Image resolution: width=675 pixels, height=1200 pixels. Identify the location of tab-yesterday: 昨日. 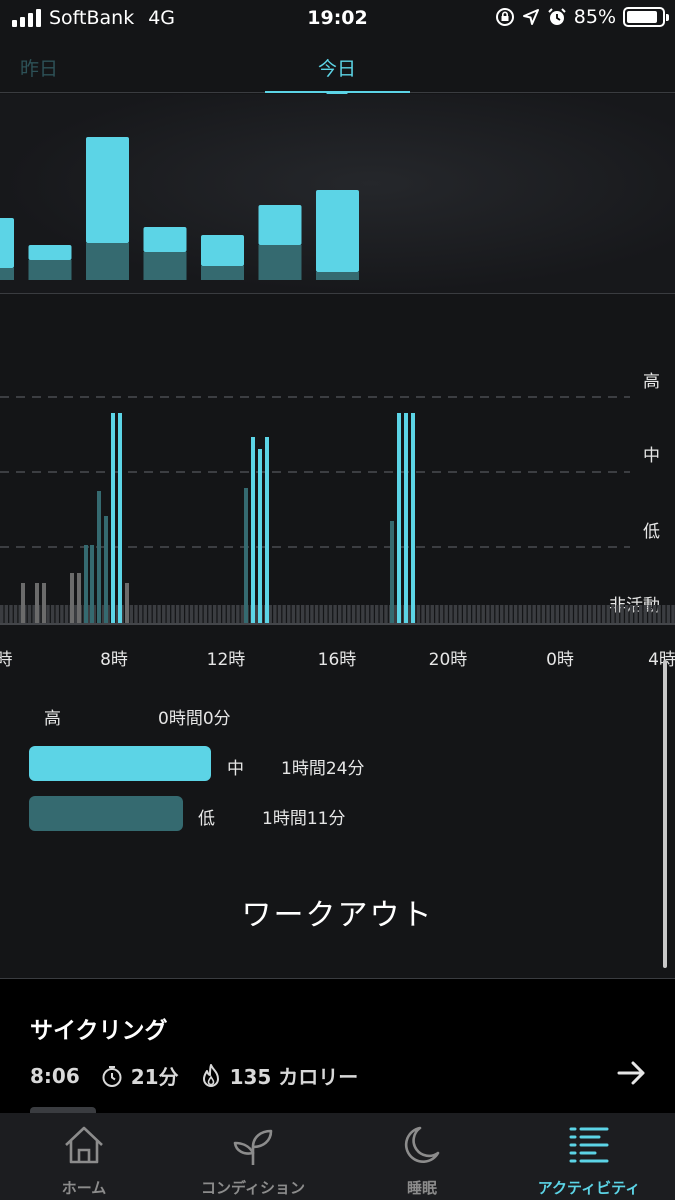
(39, 67).